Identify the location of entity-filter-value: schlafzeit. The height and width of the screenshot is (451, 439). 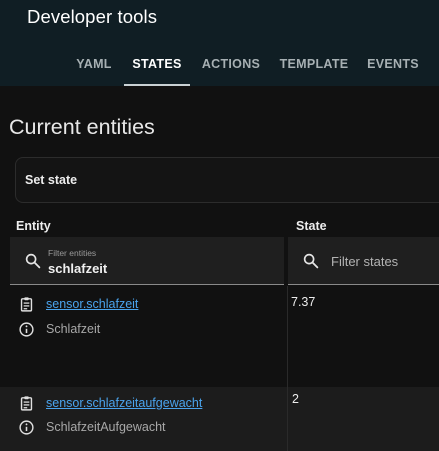
(78, 268).